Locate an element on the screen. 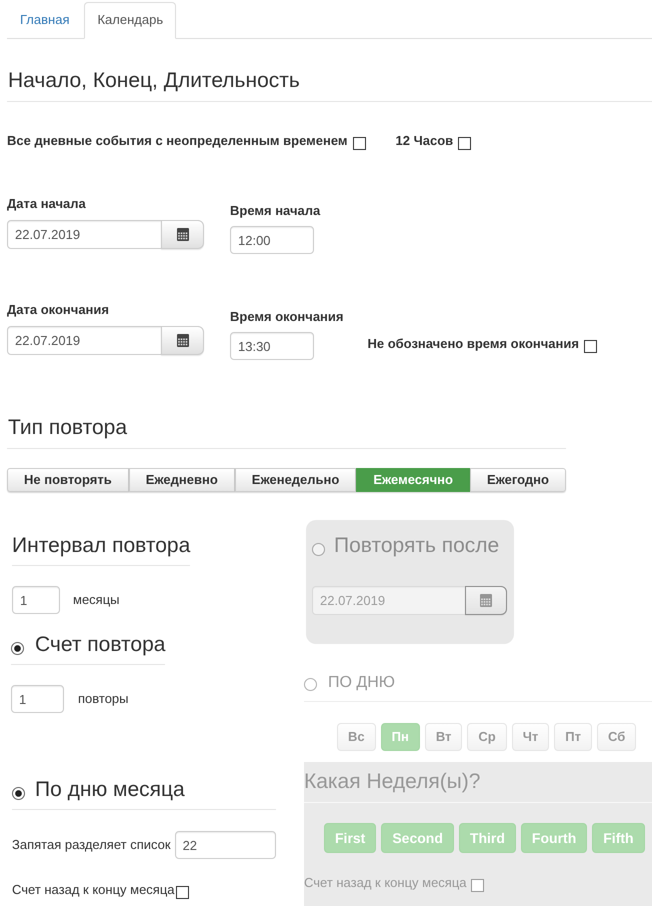 This screenshot has height=906, width=652. unit-label: повторы is located at coordinates (103, 699).